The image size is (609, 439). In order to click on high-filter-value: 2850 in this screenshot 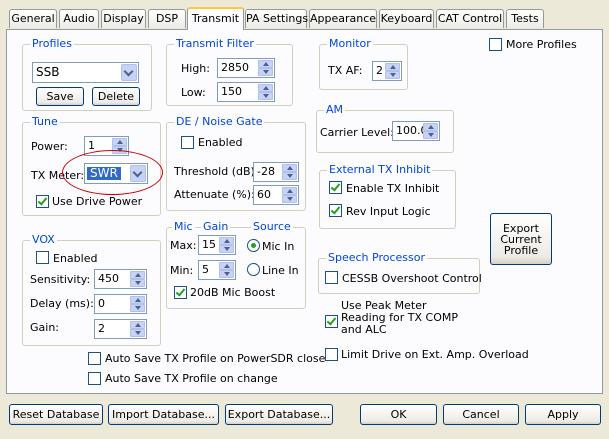, I will do `click(235, 67)`.